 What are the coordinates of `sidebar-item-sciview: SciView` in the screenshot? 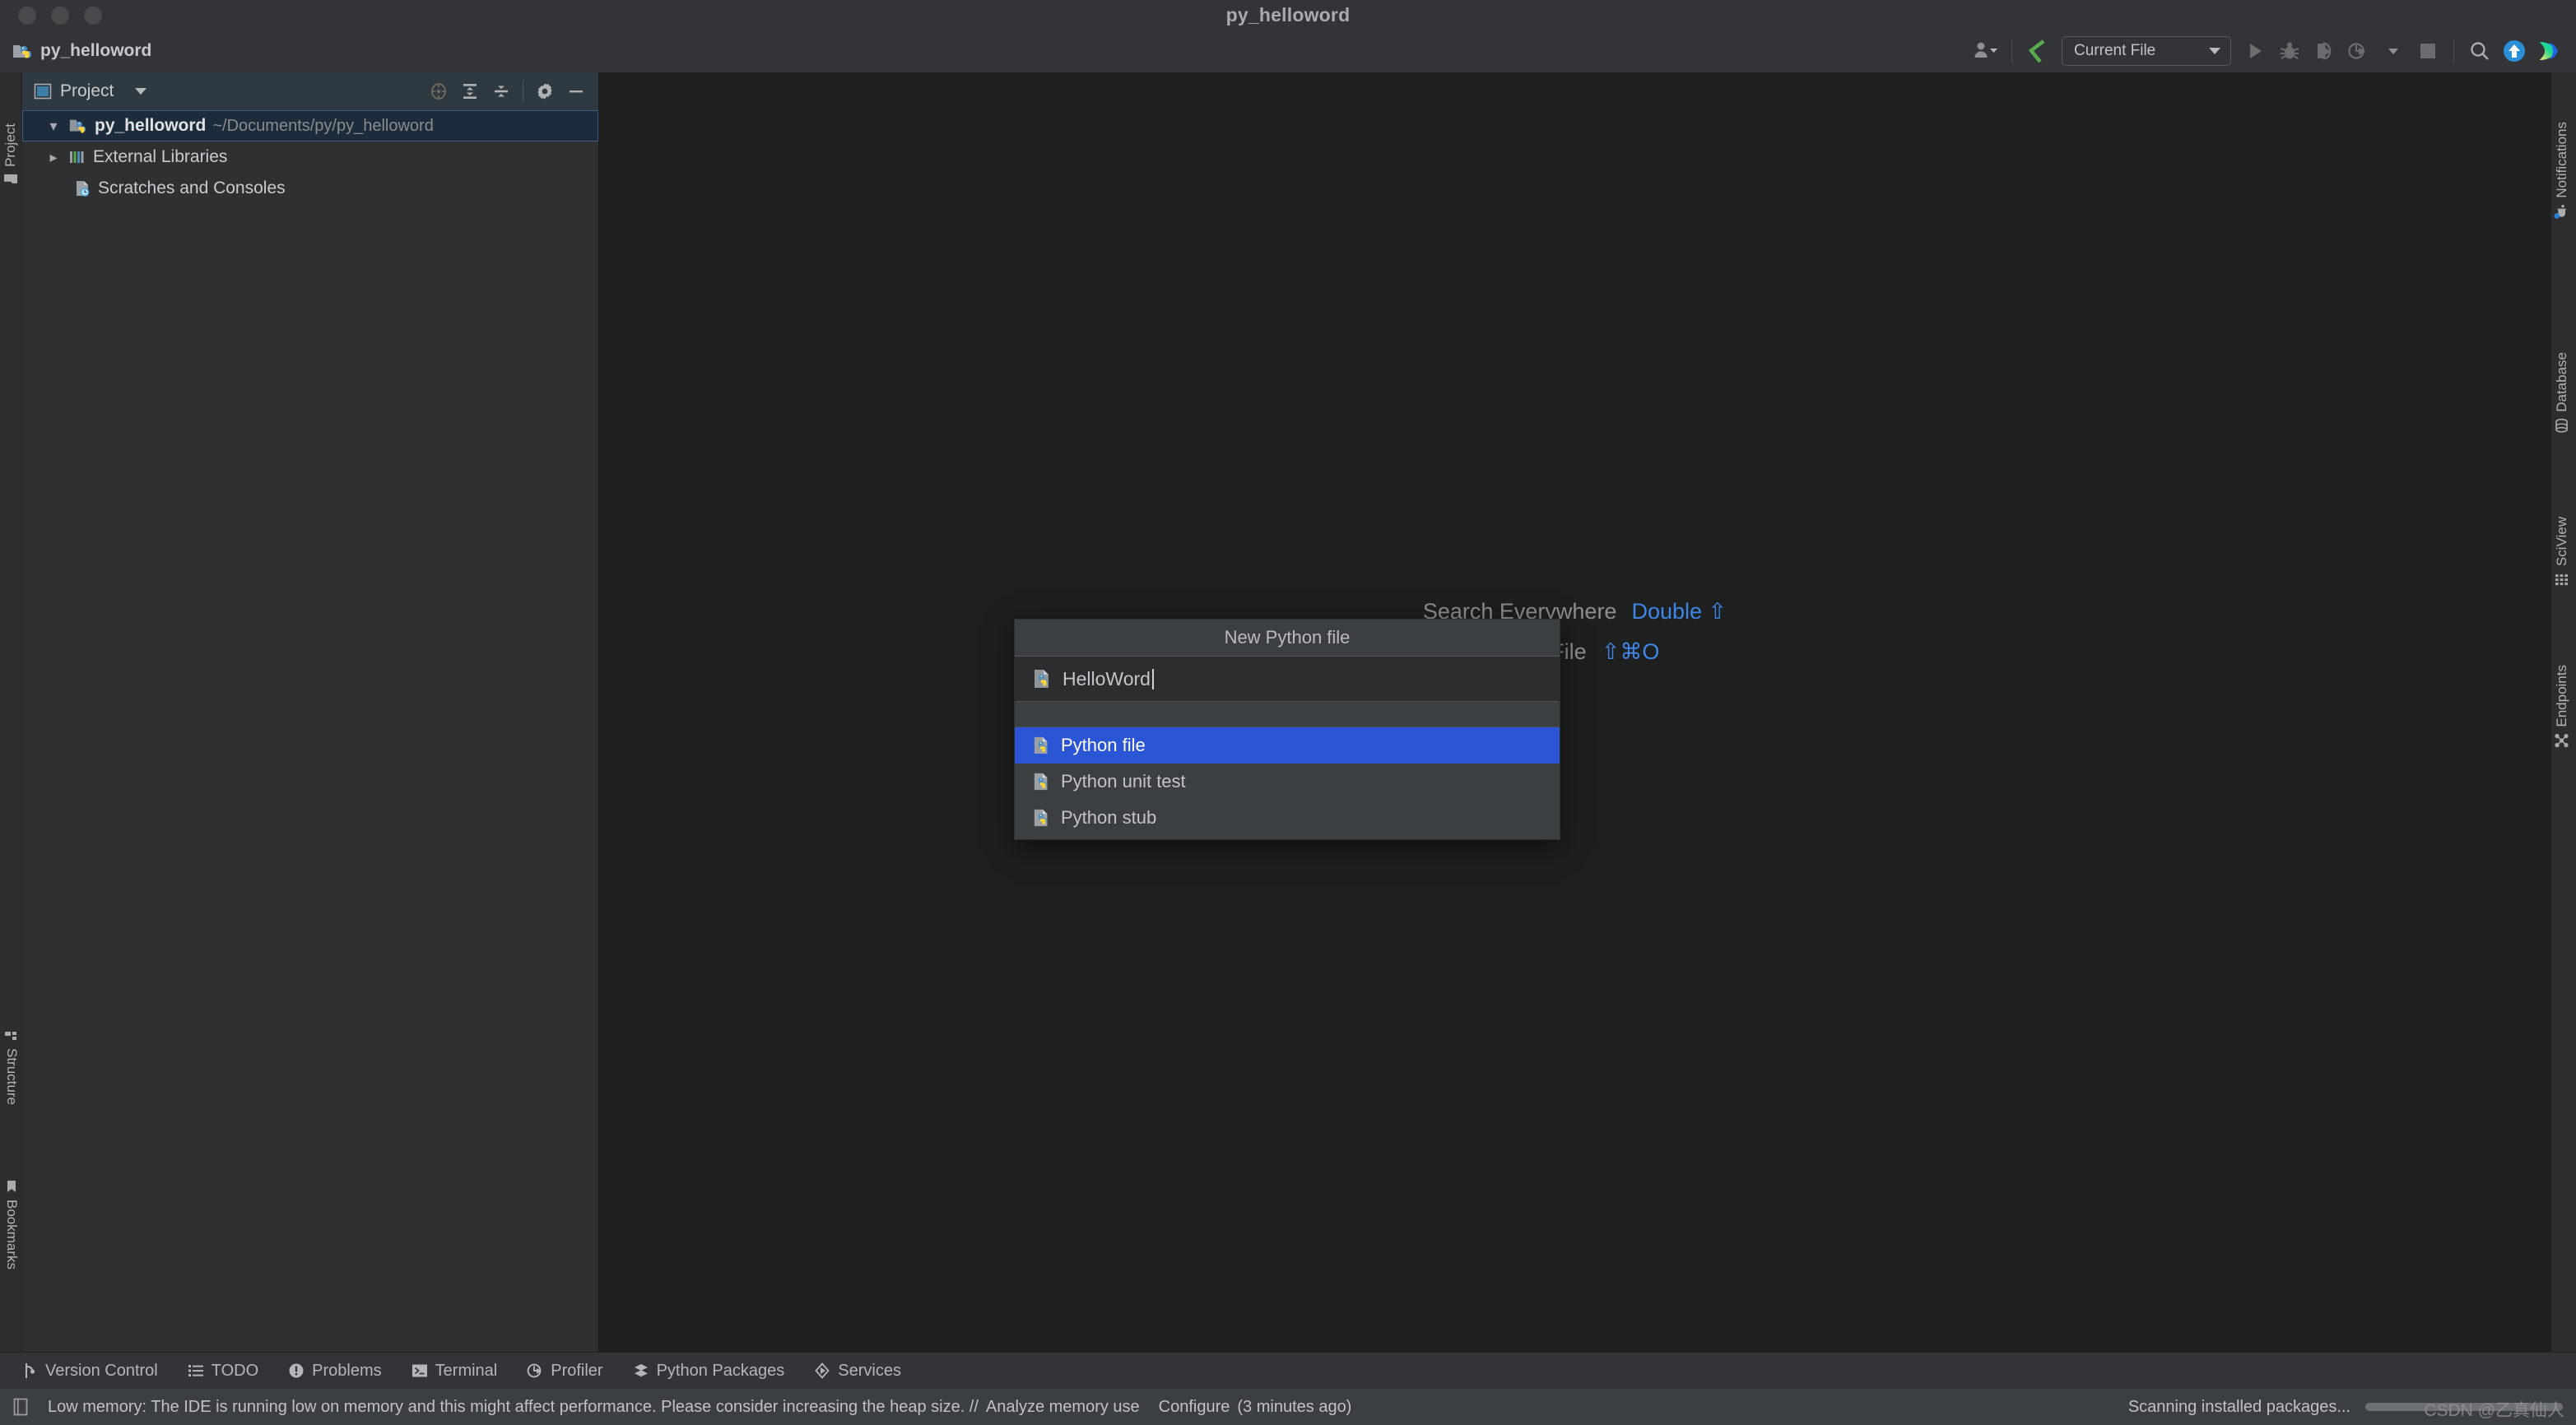 It's located at (2562, 552).